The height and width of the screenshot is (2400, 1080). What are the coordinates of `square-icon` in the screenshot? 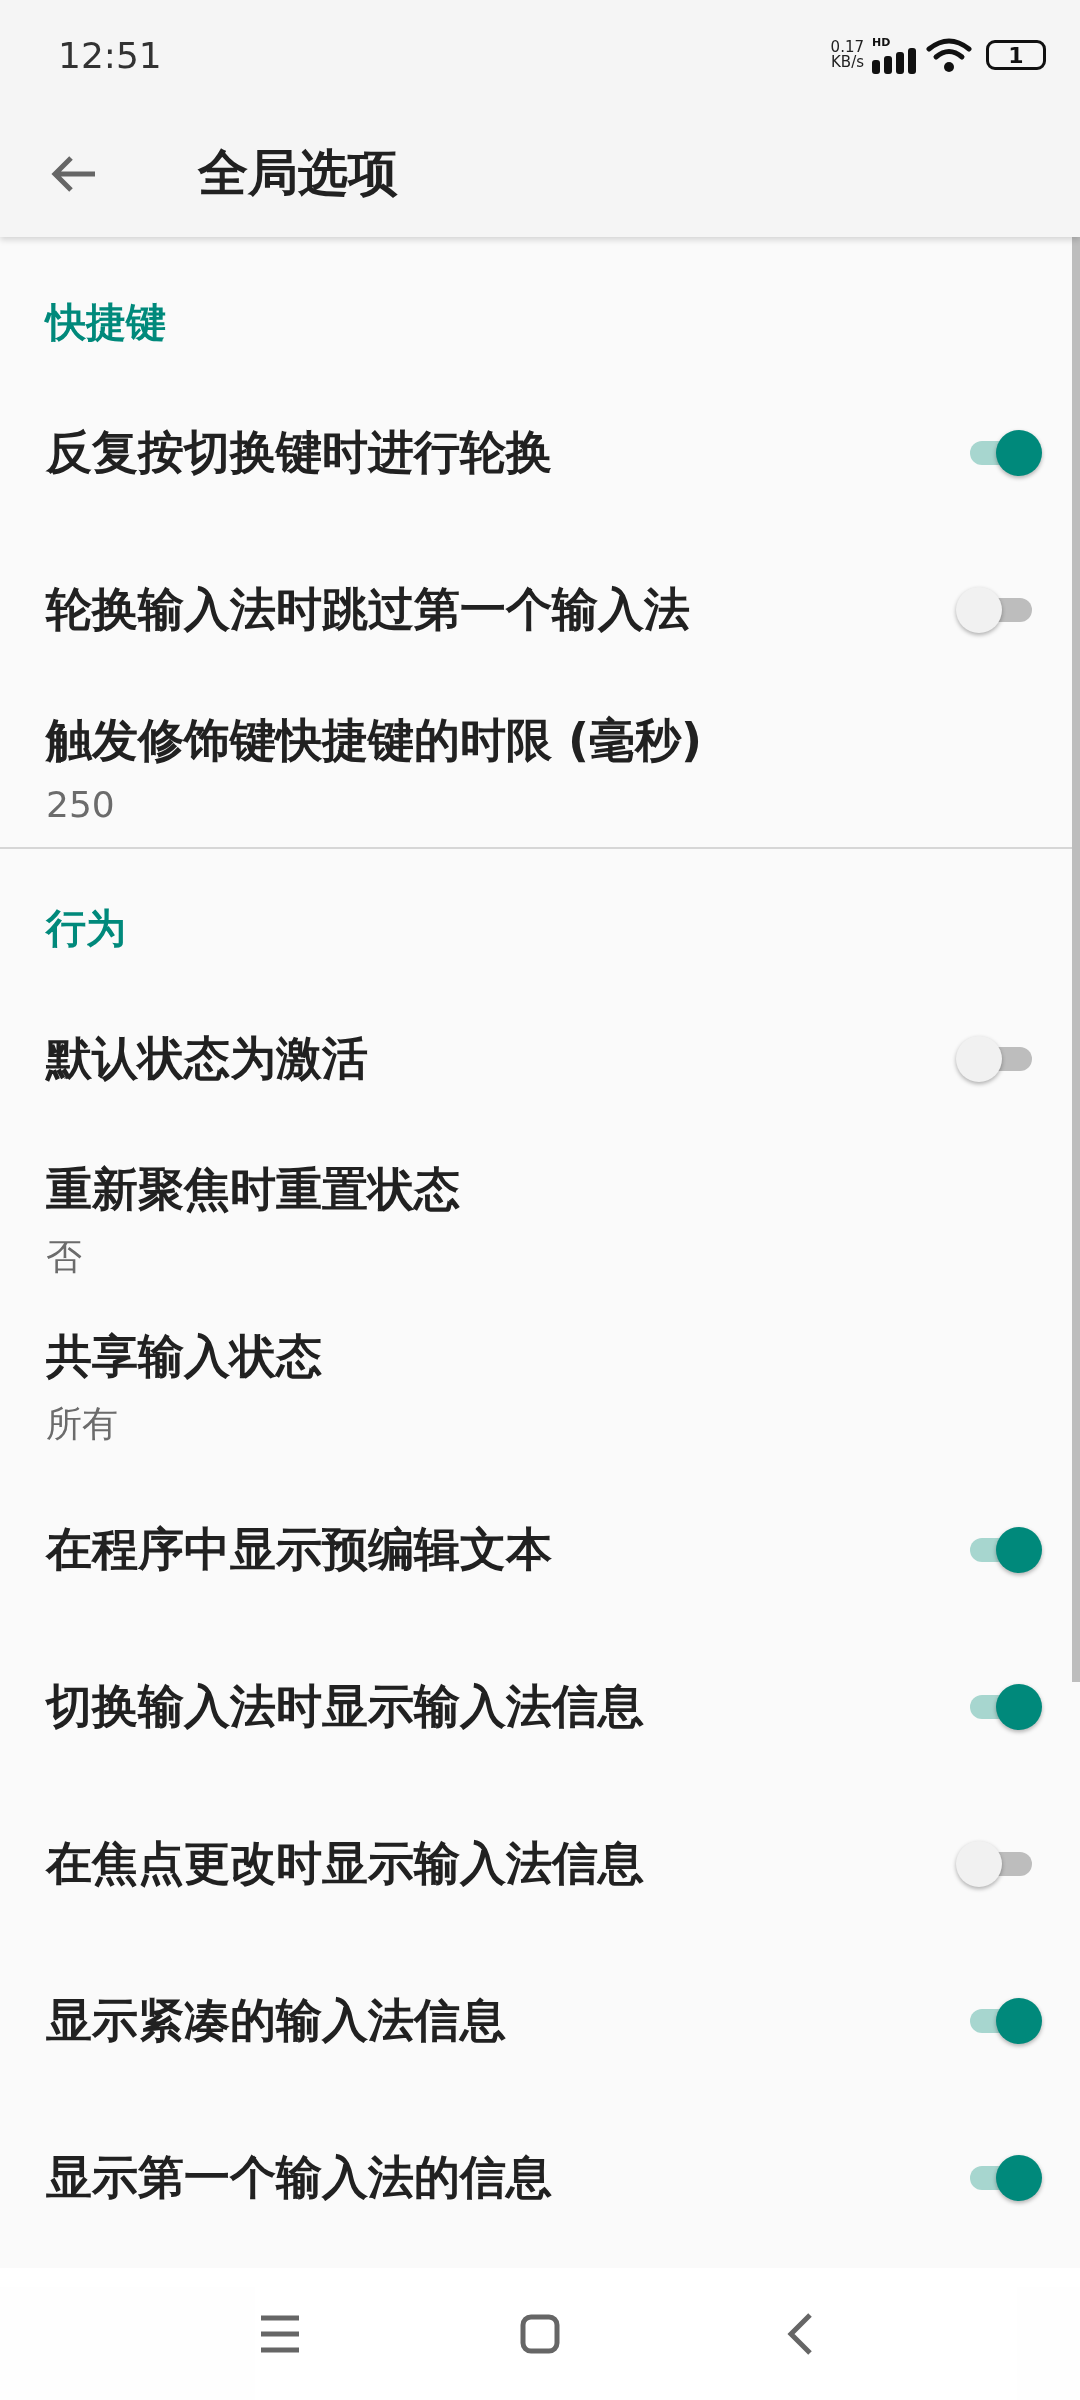 It's located at (540, 2334).